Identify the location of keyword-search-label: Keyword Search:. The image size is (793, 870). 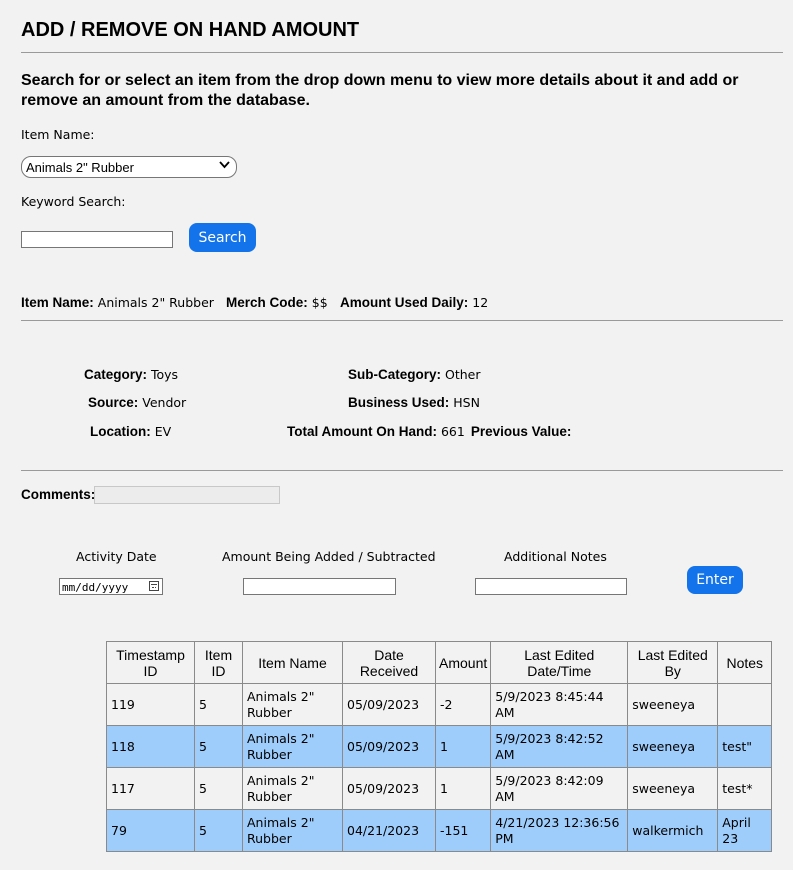
(73, 201).